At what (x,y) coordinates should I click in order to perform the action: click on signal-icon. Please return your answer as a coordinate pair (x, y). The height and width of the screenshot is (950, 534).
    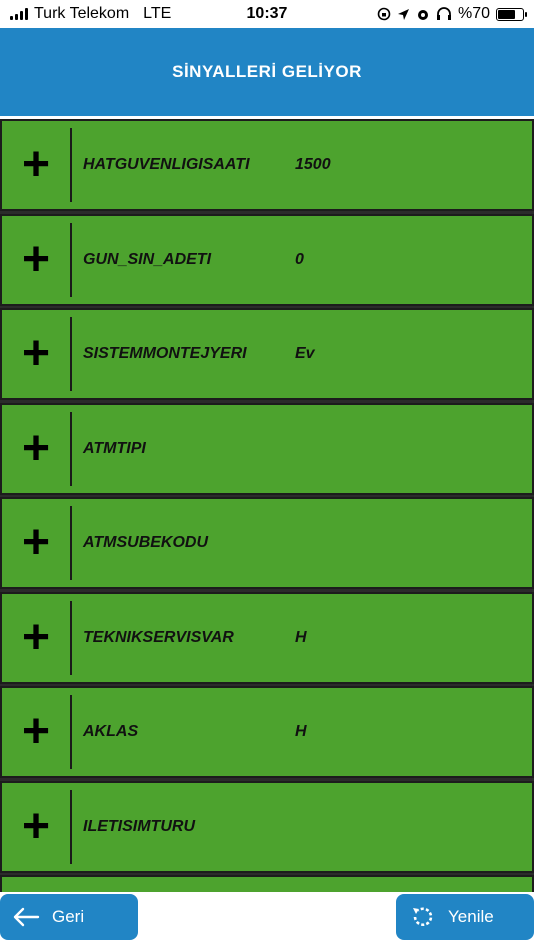
    Looking at the image, I should click on (19, 14).